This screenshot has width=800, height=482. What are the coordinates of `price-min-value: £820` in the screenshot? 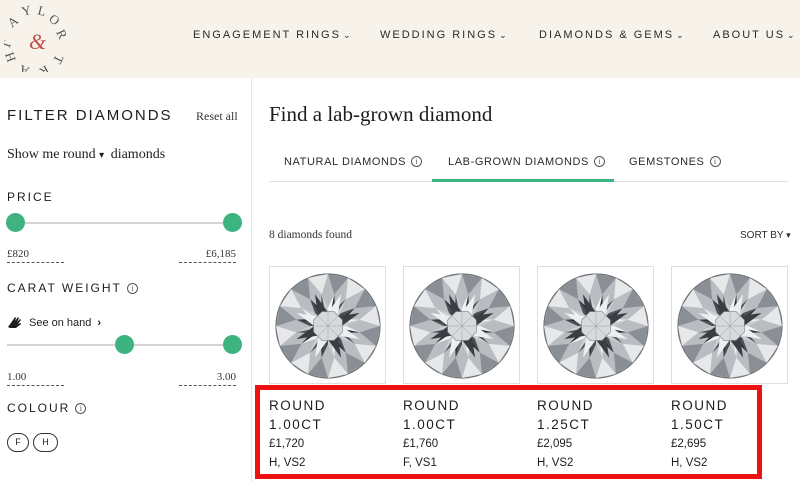 It's located at (35, 255).